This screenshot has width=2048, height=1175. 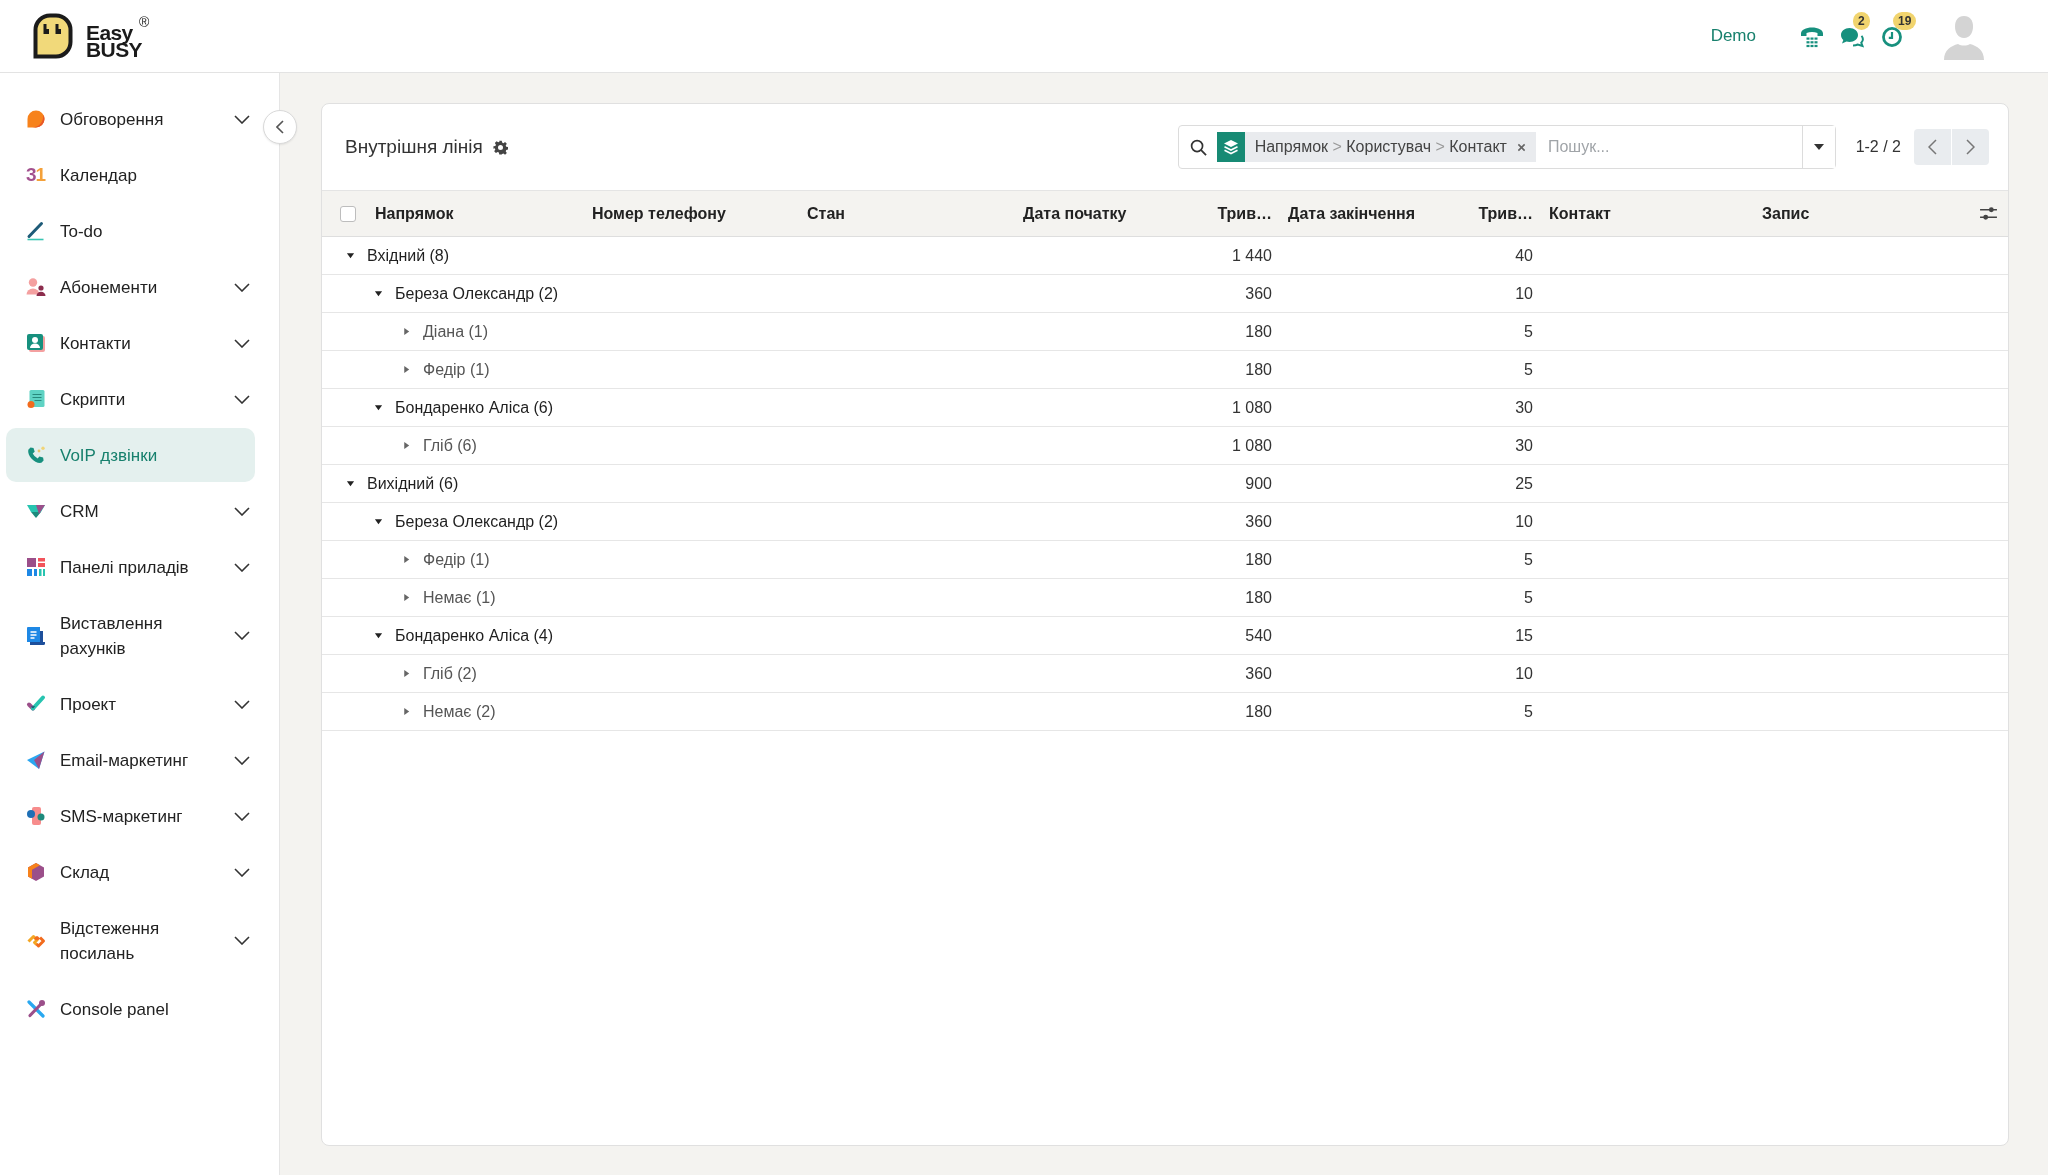 What do you see at coordinates (1258, 635) in the screenshot?
I see `table-cell: 540` at bounding box center [1258, 635].